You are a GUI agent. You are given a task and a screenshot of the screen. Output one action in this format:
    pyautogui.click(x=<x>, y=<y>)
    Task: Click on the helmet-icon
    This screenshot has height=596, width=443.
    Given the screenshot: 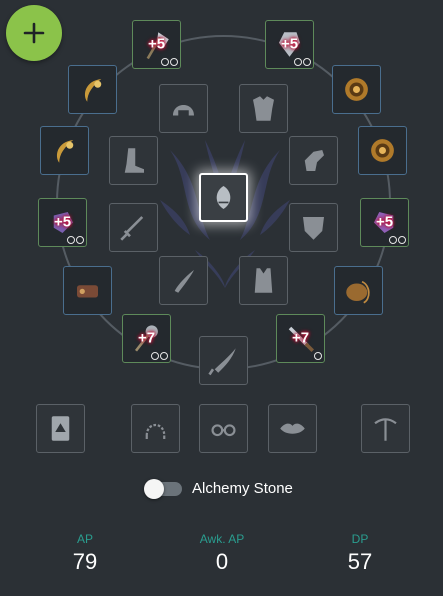 What is the action you would take?
    pyautogui.click(x=183, y=108)
    